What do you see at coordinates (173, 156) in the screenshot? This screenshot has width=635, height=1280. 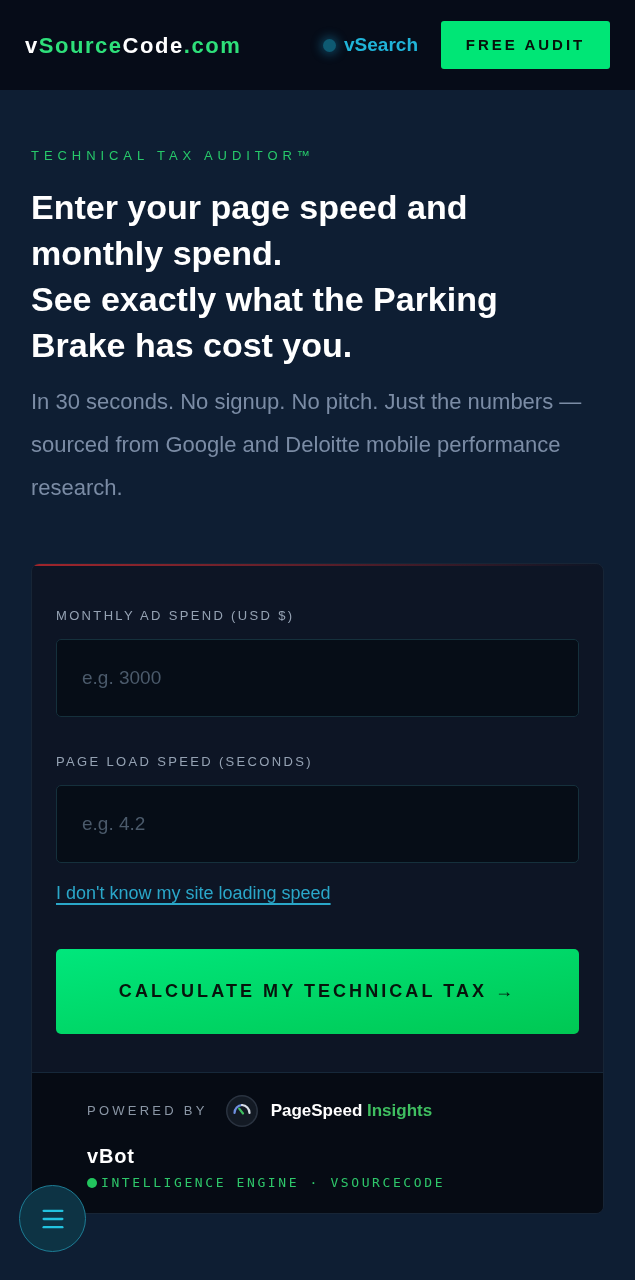 I see `eyebrow-label: TECHNICAL TAX AUDITOR™` at bounding box center [173, 156].